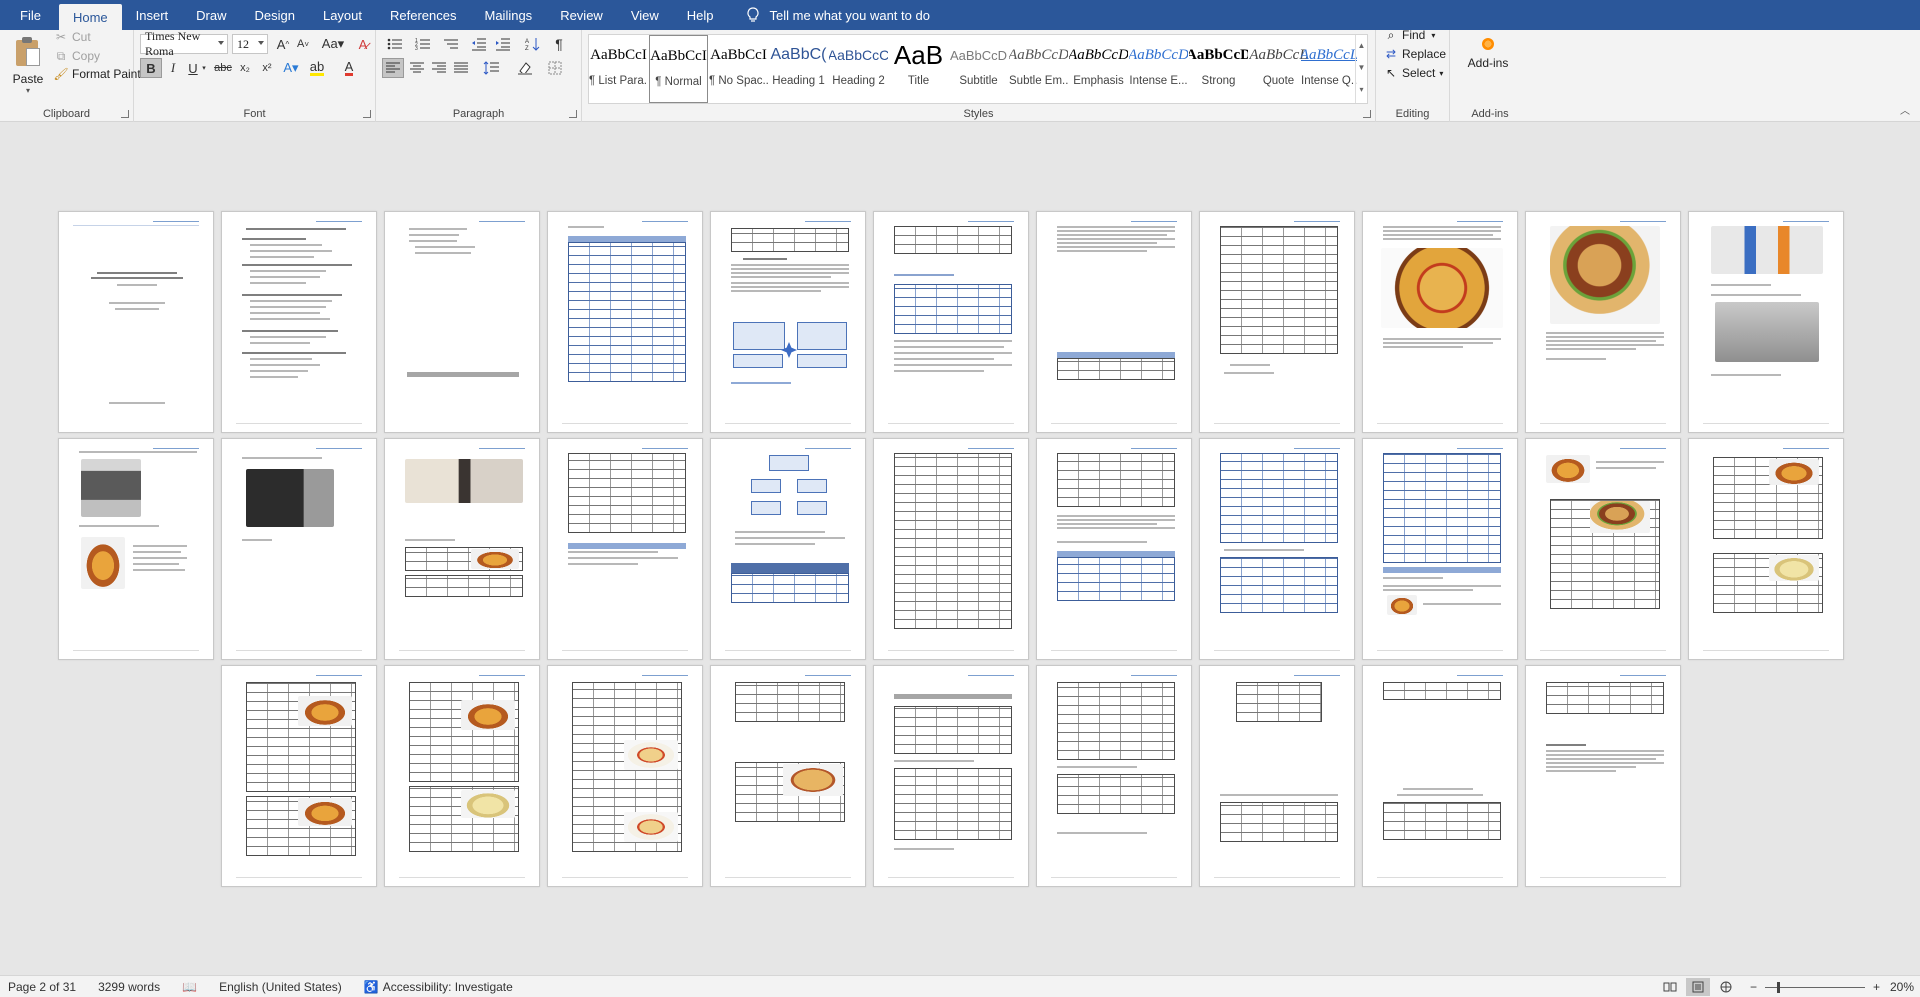 Image resolution: width=1920 pixels, height=997 pixels. What do you see at coordinates (291, 68) in the screenshot?
I see `text-effects-icon: A▾` at bounding box center [291, 68].